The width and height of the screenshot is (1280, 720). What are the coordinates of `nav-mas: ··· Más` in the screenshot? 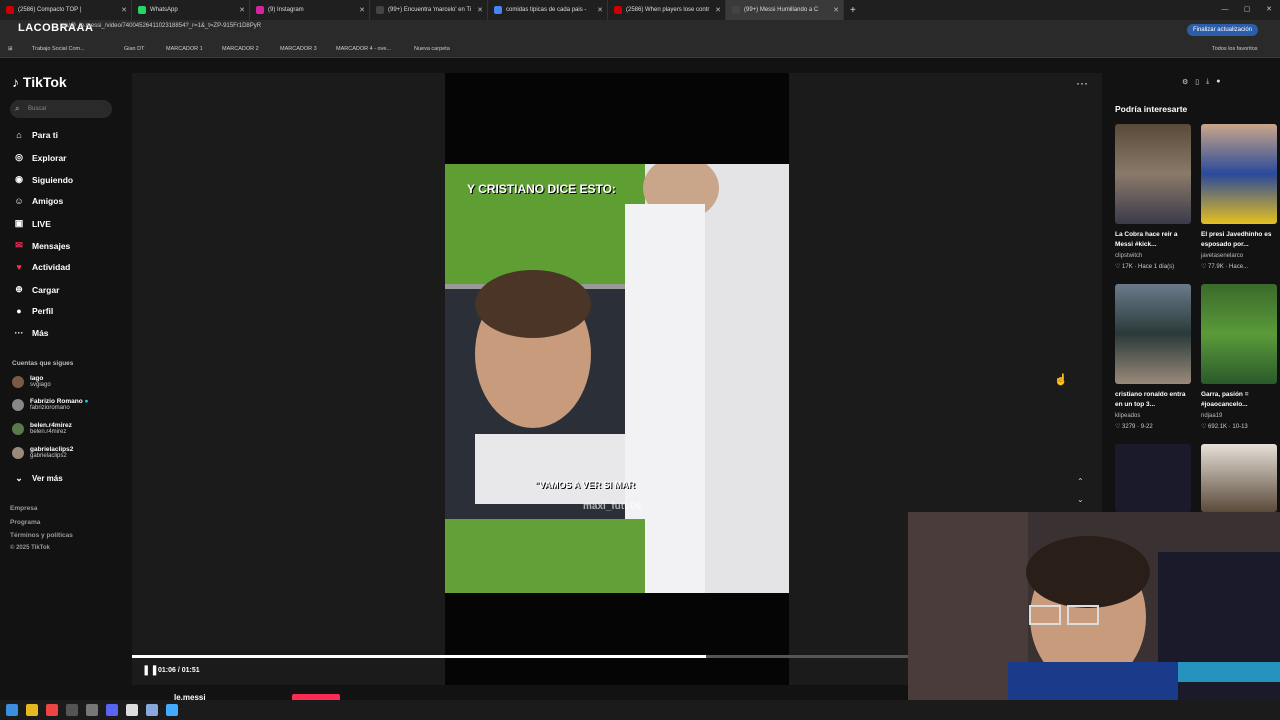 It's located at (30, 333).